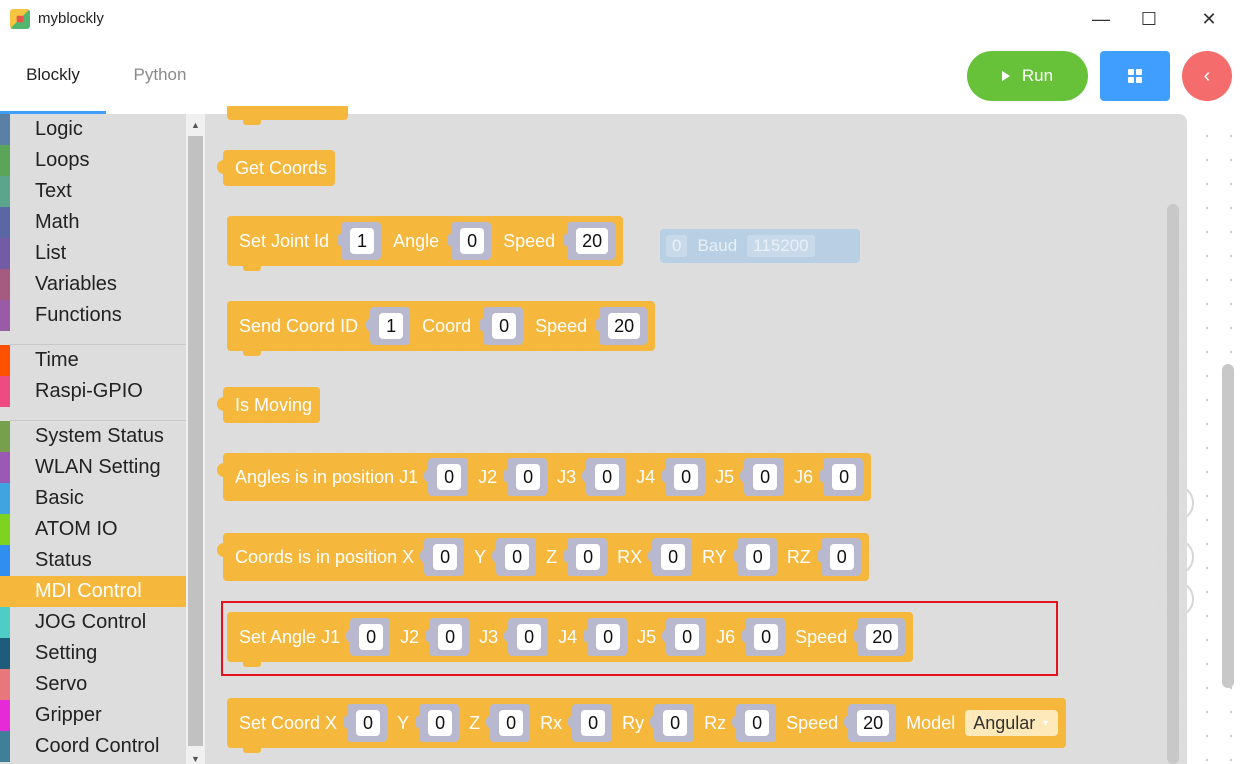  I want to click on model-dropdown: Angular ▼, so click(1012, 723).